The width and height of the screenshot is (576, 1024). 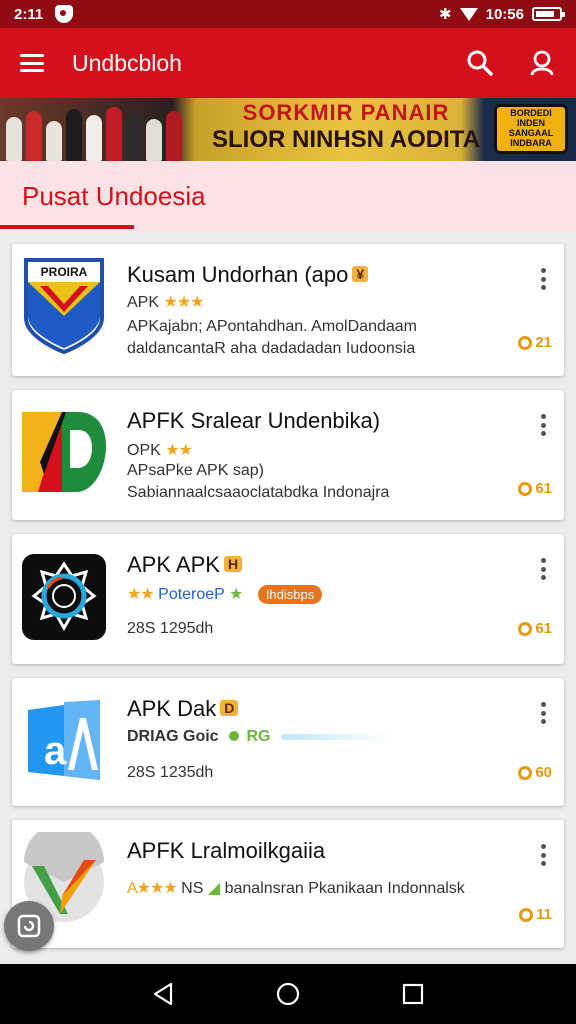 What do you see at coordinates (229, 708) in the screenshot?
I see `app-badge: D` at bounding box center [229, 708].